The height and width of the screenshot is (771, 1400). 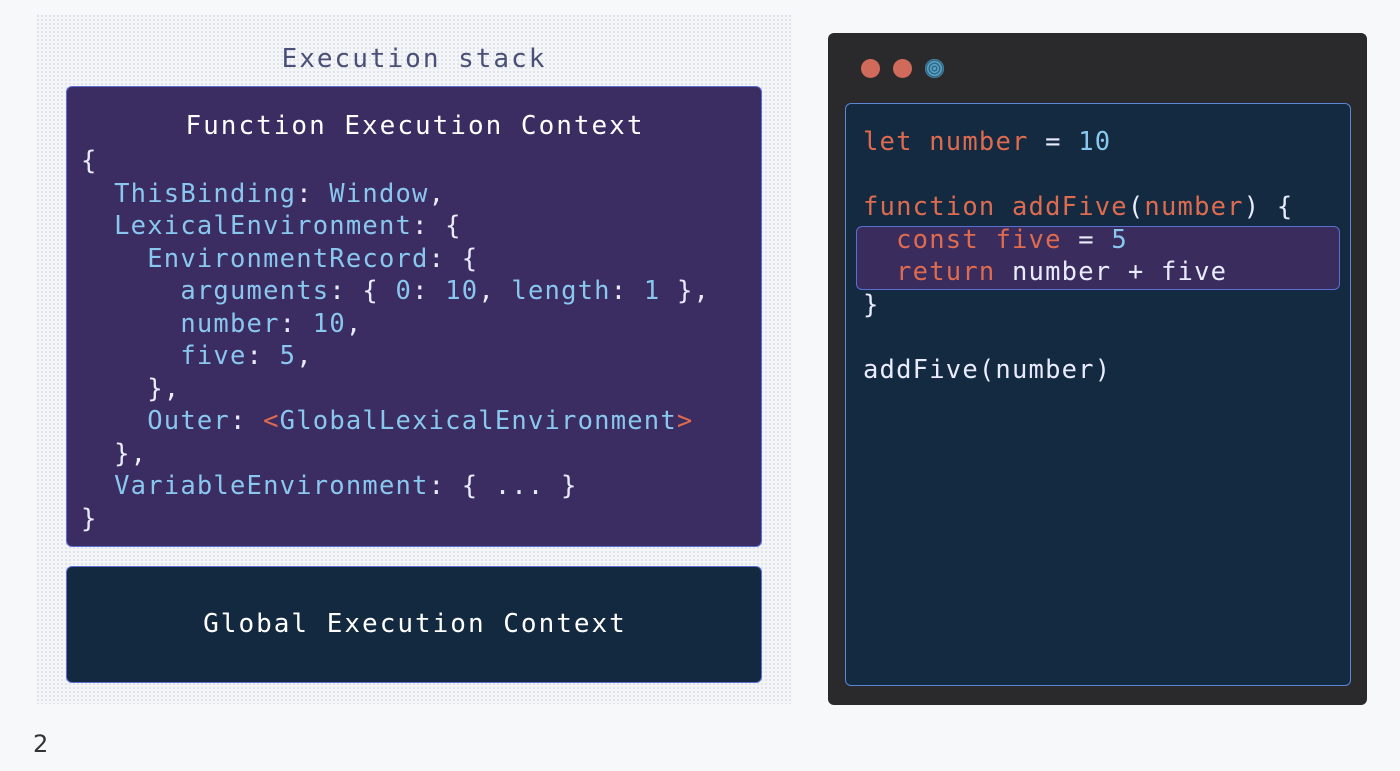 I want to click on context-code-line: five: 5,, so click(x=395, y=356).